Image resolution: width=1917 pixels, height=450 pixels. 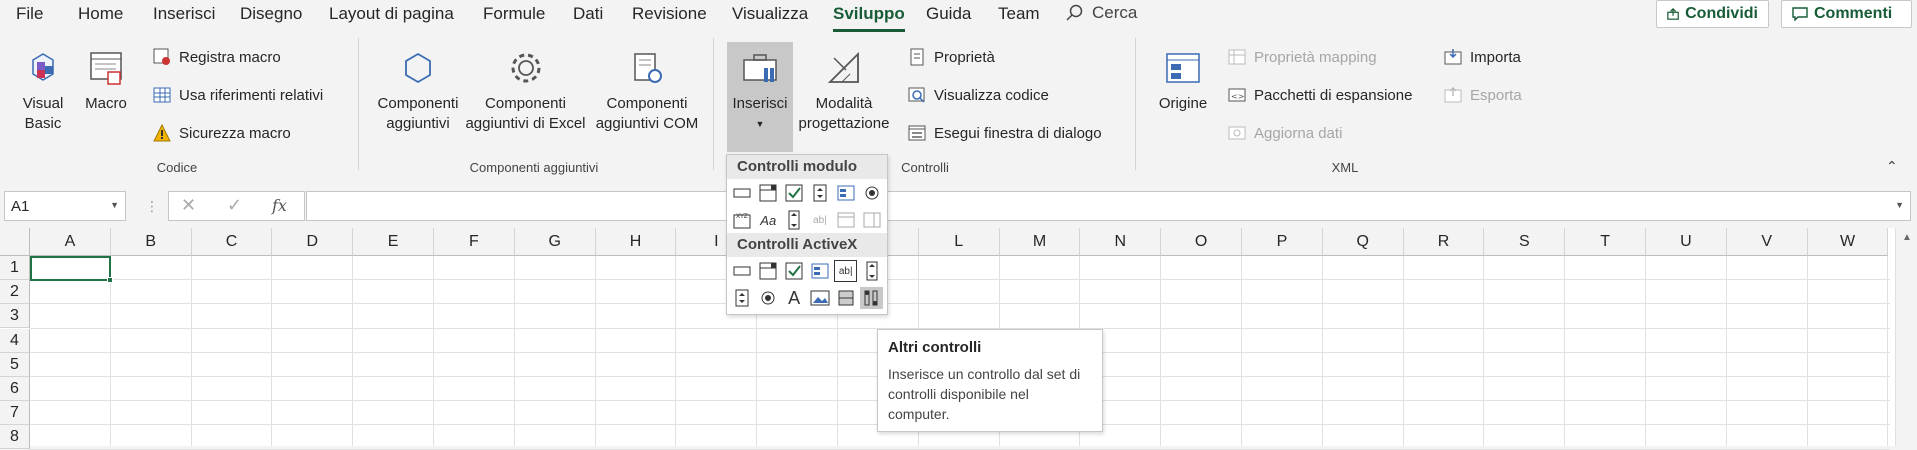 I want to click on row-header: 4, so click(x=15, y=340).